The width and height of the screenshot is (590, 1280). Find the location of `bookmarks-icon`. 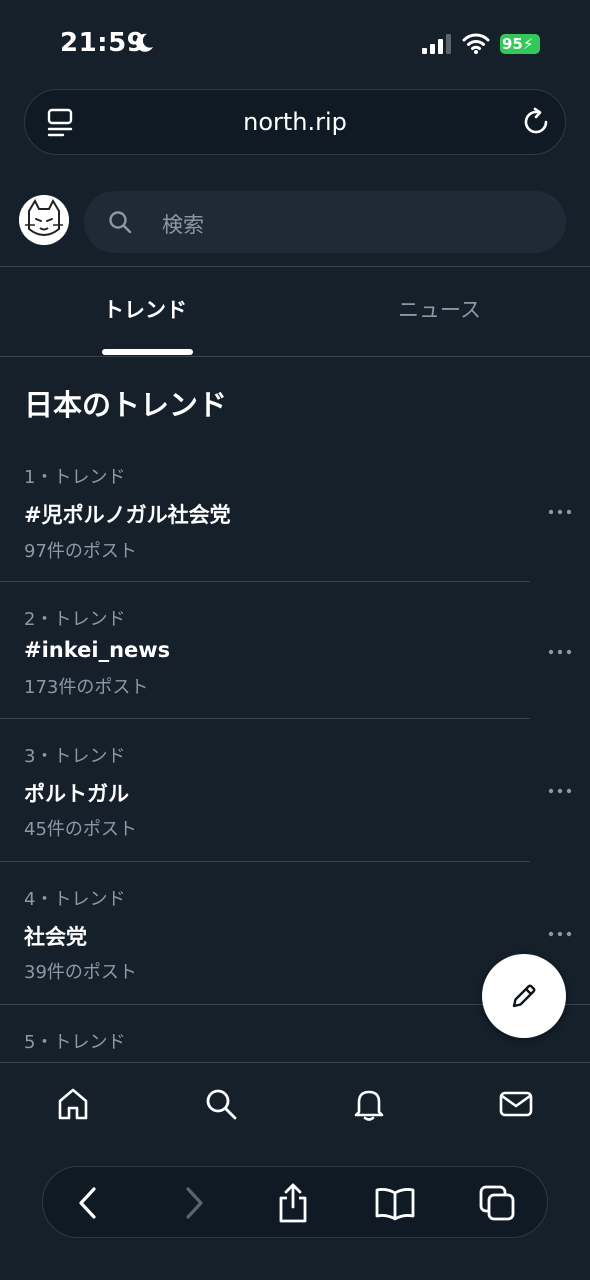

bookmarks-icon is located at coordinates (395, 1203).